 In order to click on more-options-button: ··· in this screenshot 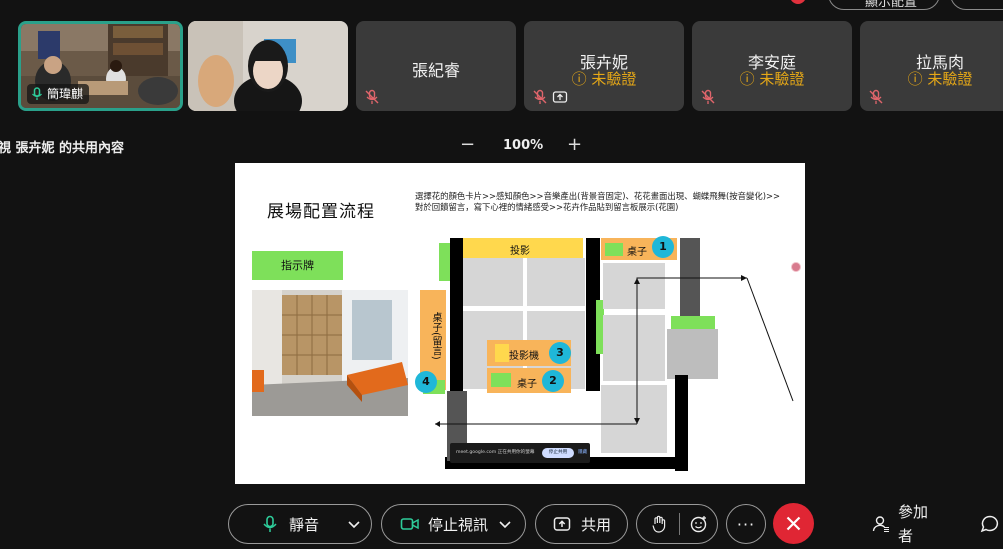, I will do `click(746, 524)`.